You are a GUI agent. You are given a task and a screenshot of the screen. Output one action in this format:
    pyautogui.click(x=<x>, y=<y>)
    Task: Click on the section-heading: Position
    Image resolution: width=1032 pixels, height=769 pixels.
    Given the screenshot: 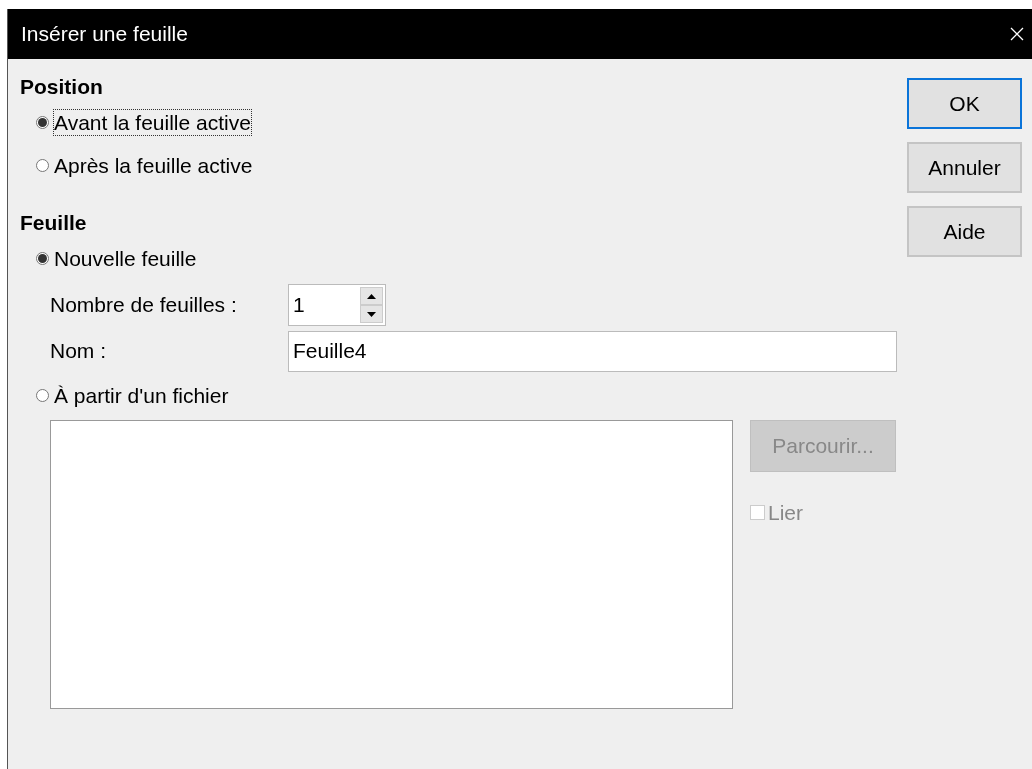 What is the action you would take?
    pyautogui.click(x=62, y=87)
    